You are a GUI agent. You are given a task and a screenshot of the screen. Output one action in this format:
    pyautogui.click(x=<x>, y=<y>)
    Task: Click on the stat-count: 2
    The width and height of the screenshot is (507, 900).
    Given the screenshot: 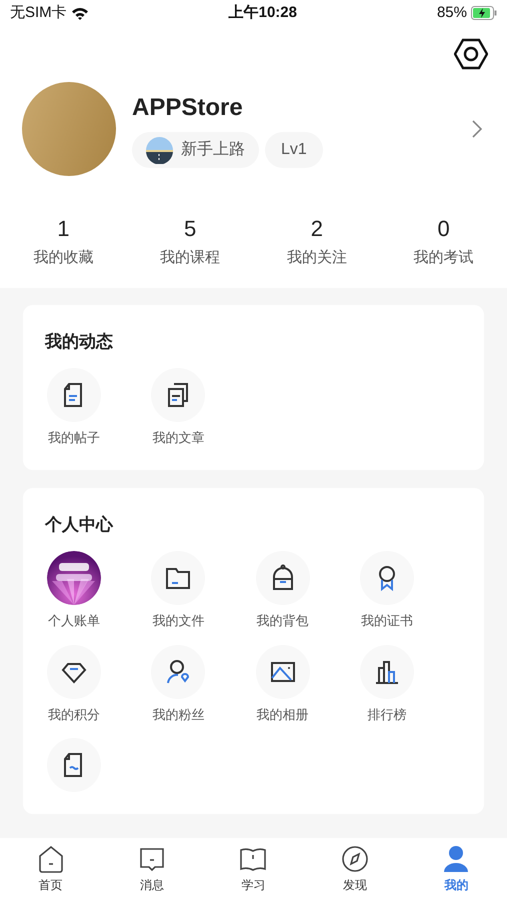 What is the action you would take?
    pyautogui.click(x=316, y=229)
    